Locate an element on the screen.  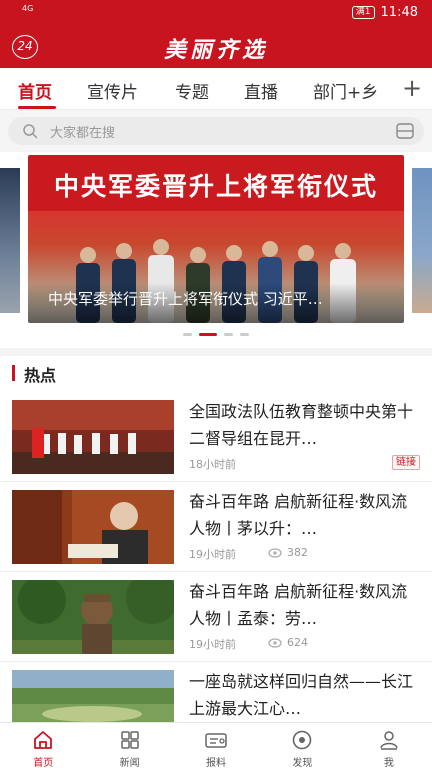
signal-indicator: 4G is located at coordinates (28, 8).